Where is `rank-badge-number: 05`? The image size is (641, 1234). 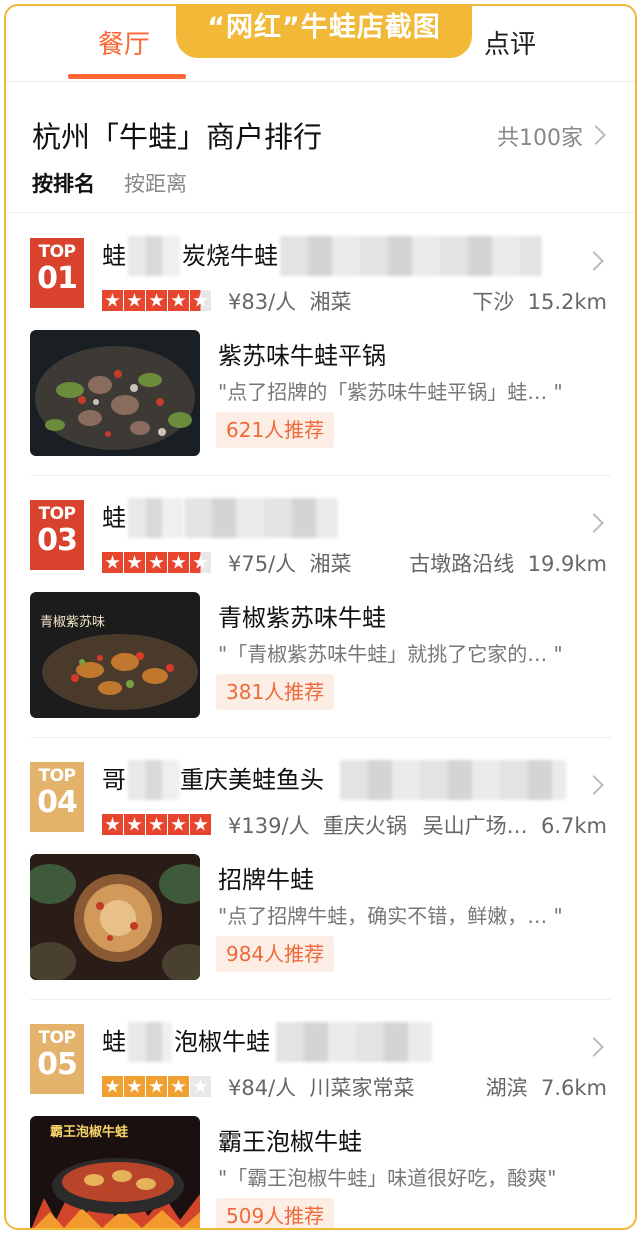
rank-badge-number: 05 is located at coordinates (57, 1064).